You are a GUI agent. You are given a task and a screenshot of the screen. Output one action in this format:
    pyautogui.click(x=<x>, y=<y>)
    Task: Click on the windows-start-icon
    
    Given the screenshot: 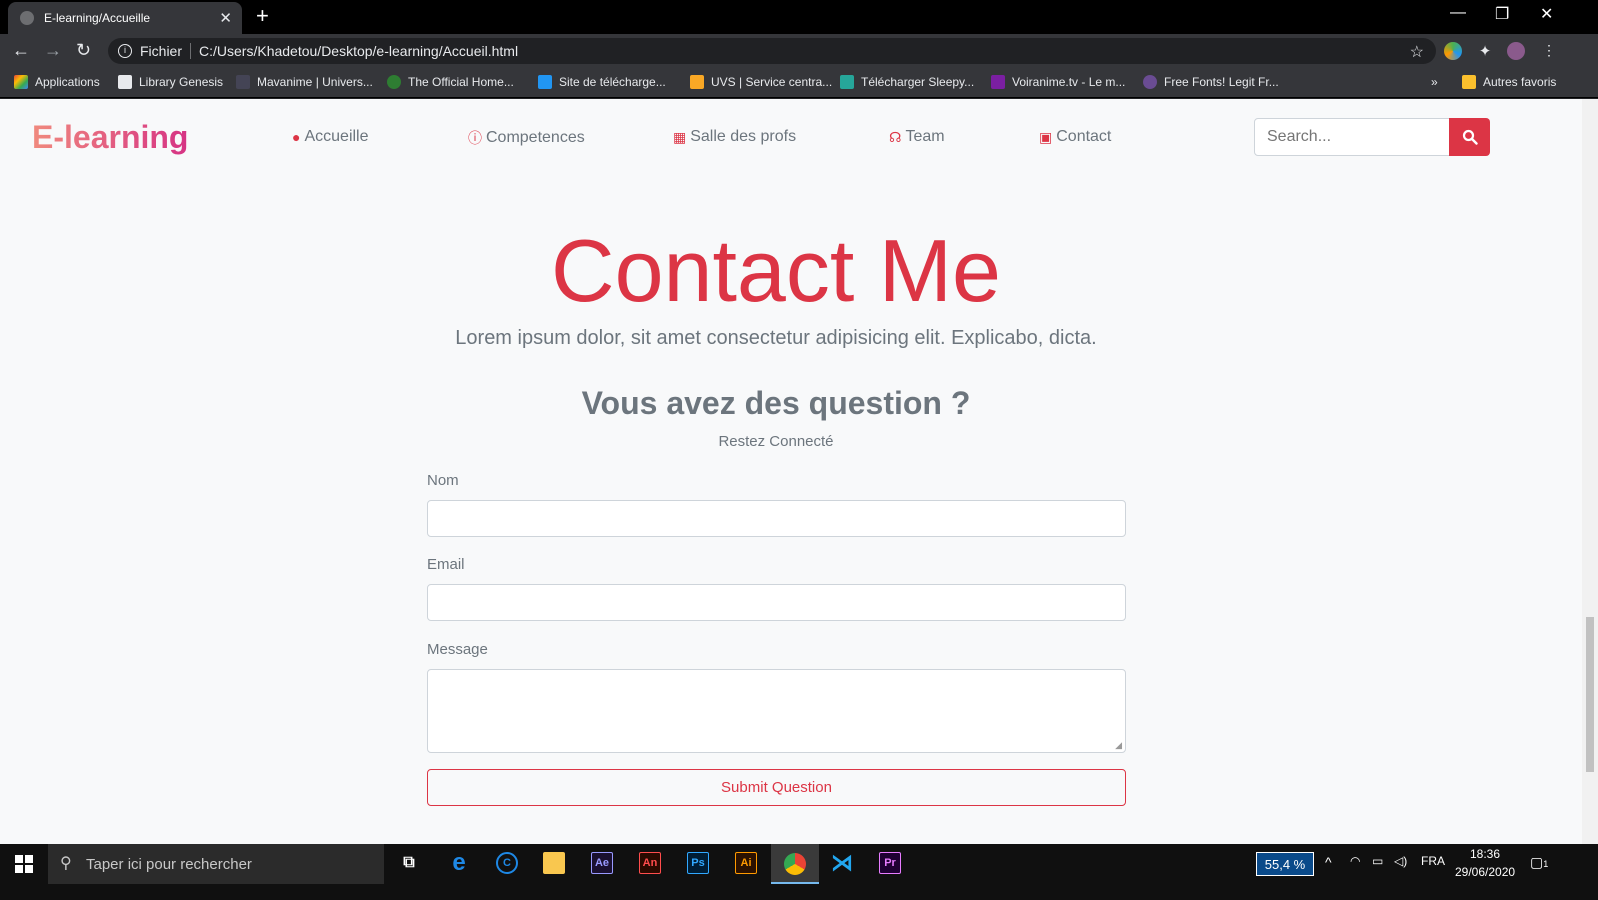 What is the action you would take?
    pyautogui.click(x=24, y=864)
    